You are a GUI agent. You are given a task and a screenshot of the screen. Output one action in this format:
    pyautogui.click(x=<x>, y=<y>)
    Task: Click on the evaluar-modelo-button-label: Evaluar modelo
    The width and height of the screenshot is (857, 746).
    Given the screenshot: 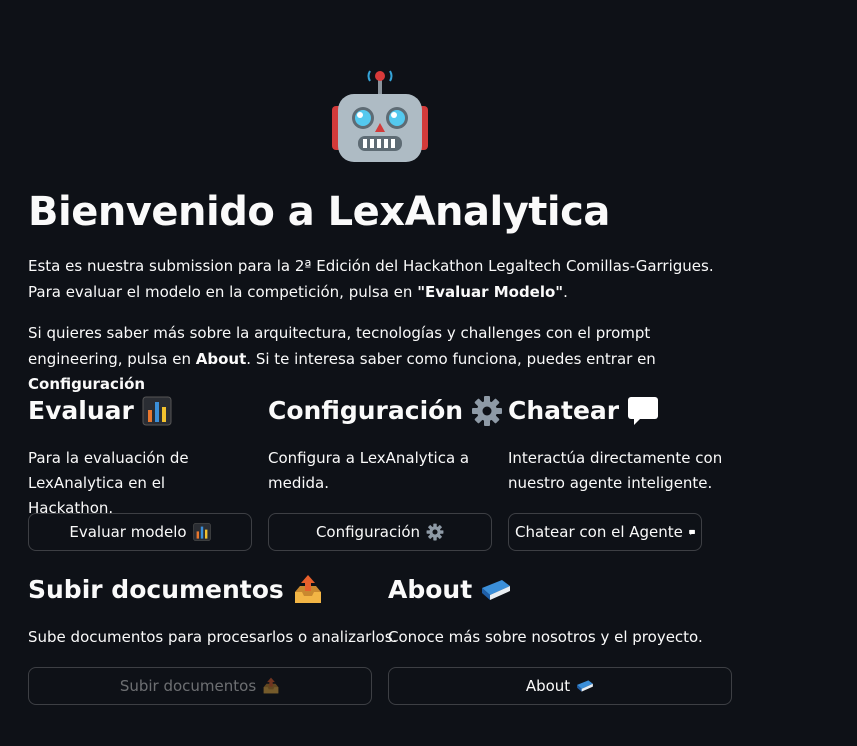 What is the action you would take?
    pyautogui.click(x=128, y=532)
    